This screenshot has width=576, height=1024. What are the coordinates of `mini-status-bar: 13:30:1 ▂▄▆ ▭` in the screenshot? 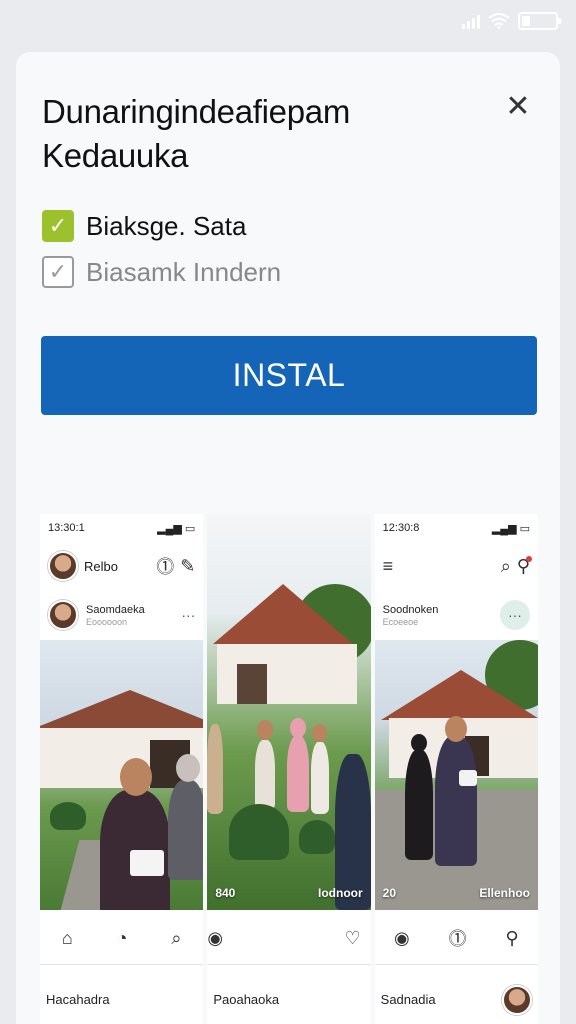 It's located at (121, 528).